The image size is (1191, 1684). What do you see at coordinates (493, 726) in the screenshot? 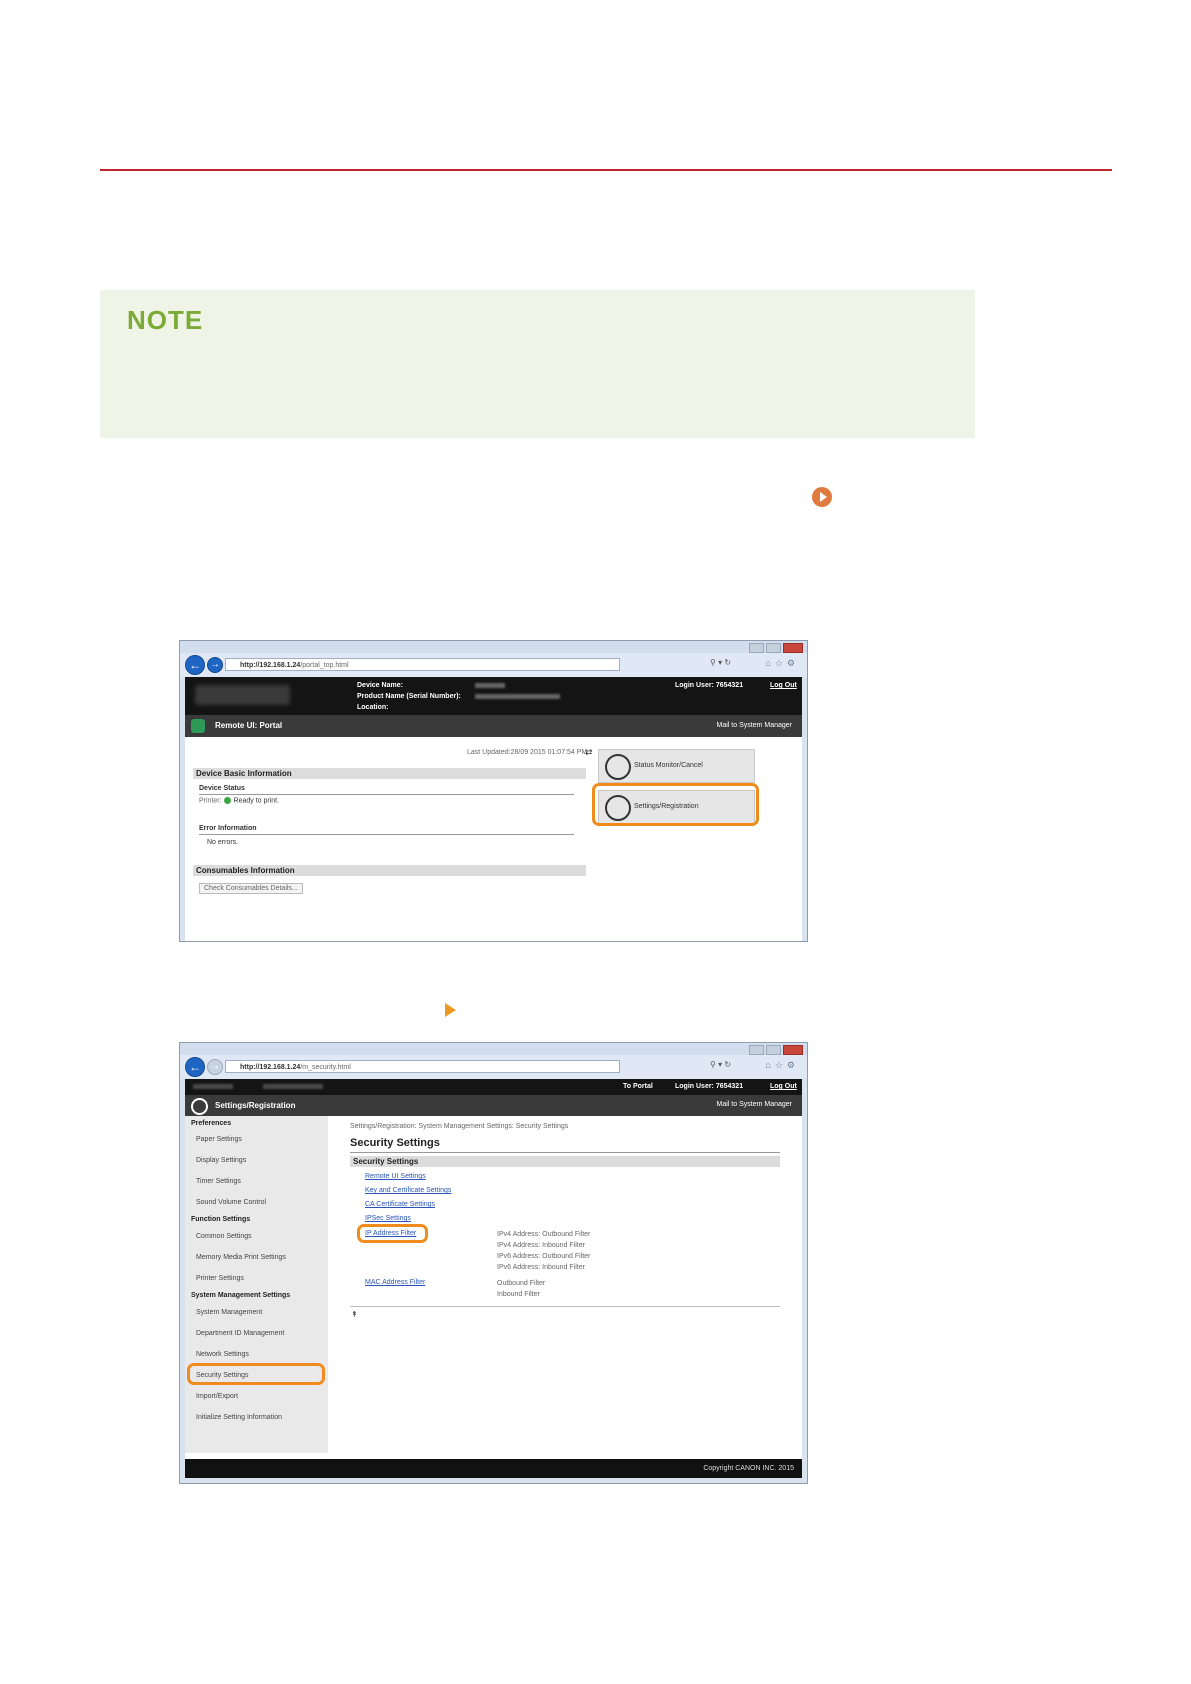
I see `portal-bar: Remote UI: Portal Mail to System Manager` at bounding box center [493, 726].